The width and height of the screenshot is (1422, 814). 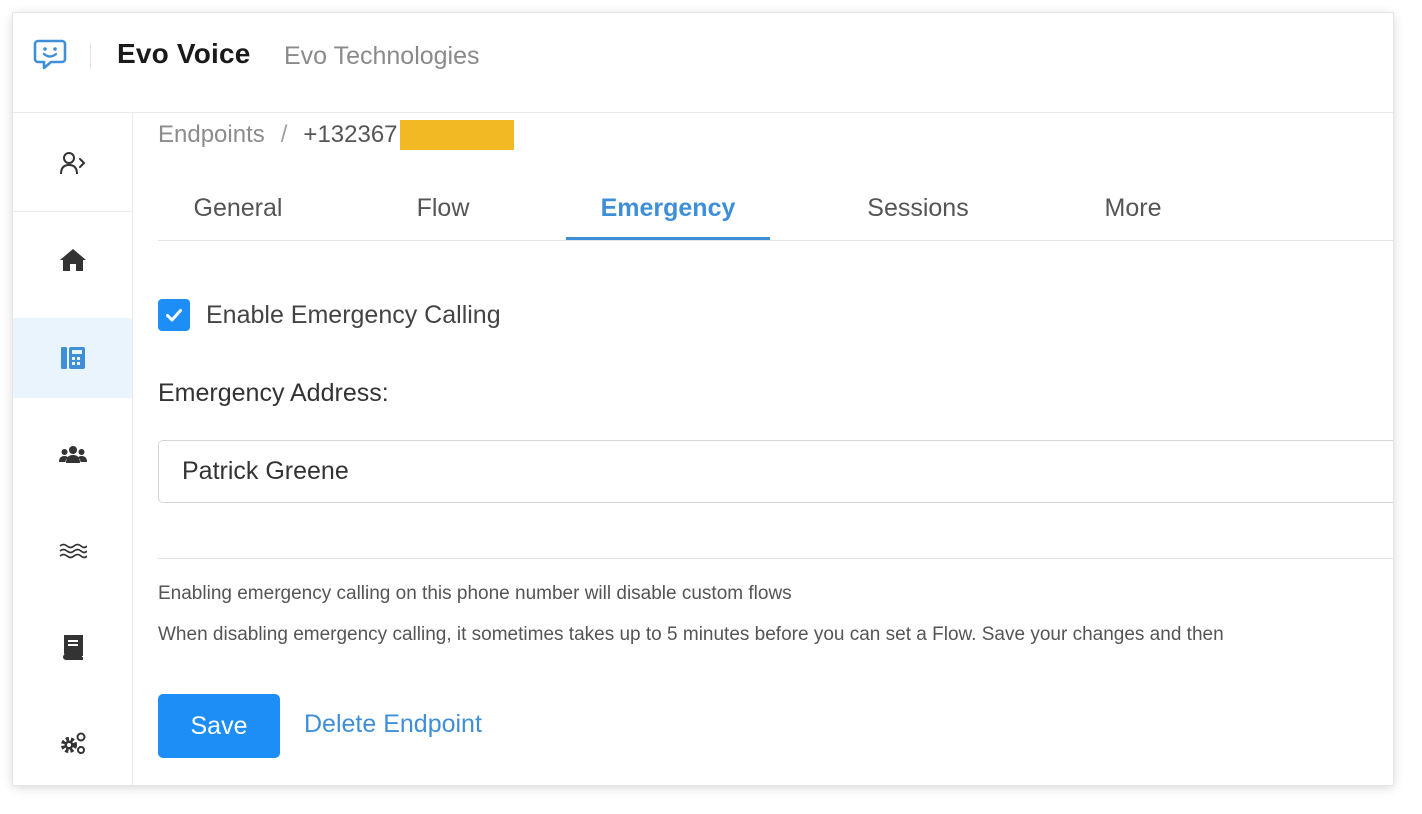 I want to click on enable-emergency-row: Enable Emergency Calling, so click(x=329, y=315).